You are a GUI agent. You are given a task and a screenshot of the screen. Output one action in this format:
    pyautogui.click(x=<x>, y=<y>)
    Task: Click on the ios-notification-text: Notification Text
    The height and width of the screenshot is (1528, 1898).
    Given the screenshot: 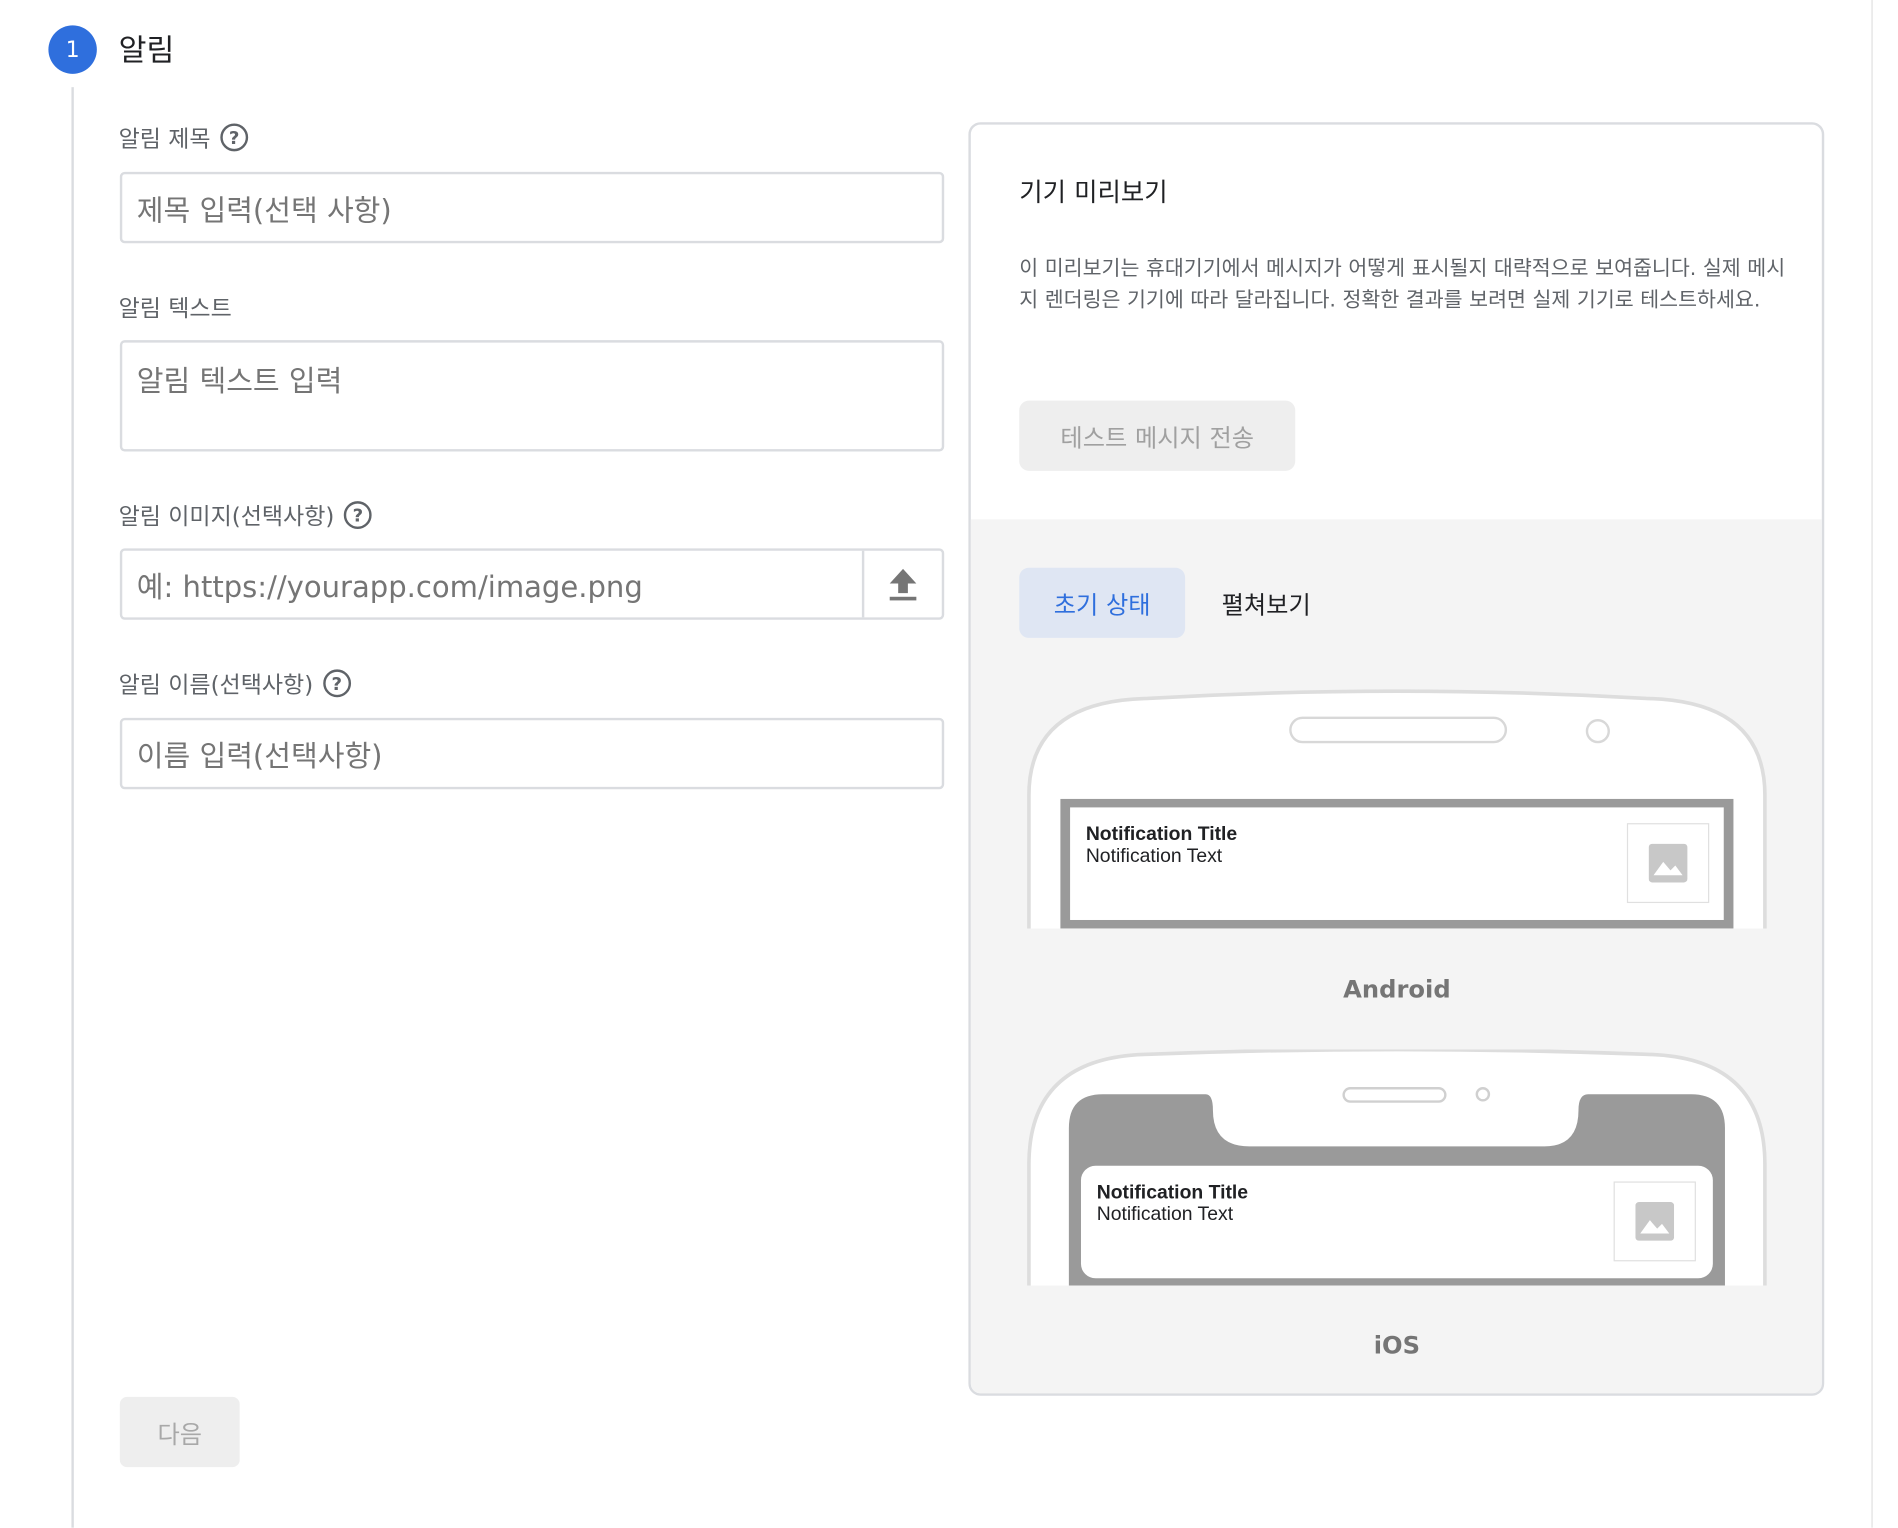 What is the action you would take?
    pyautogui.click(x=1165, y=1215)
    